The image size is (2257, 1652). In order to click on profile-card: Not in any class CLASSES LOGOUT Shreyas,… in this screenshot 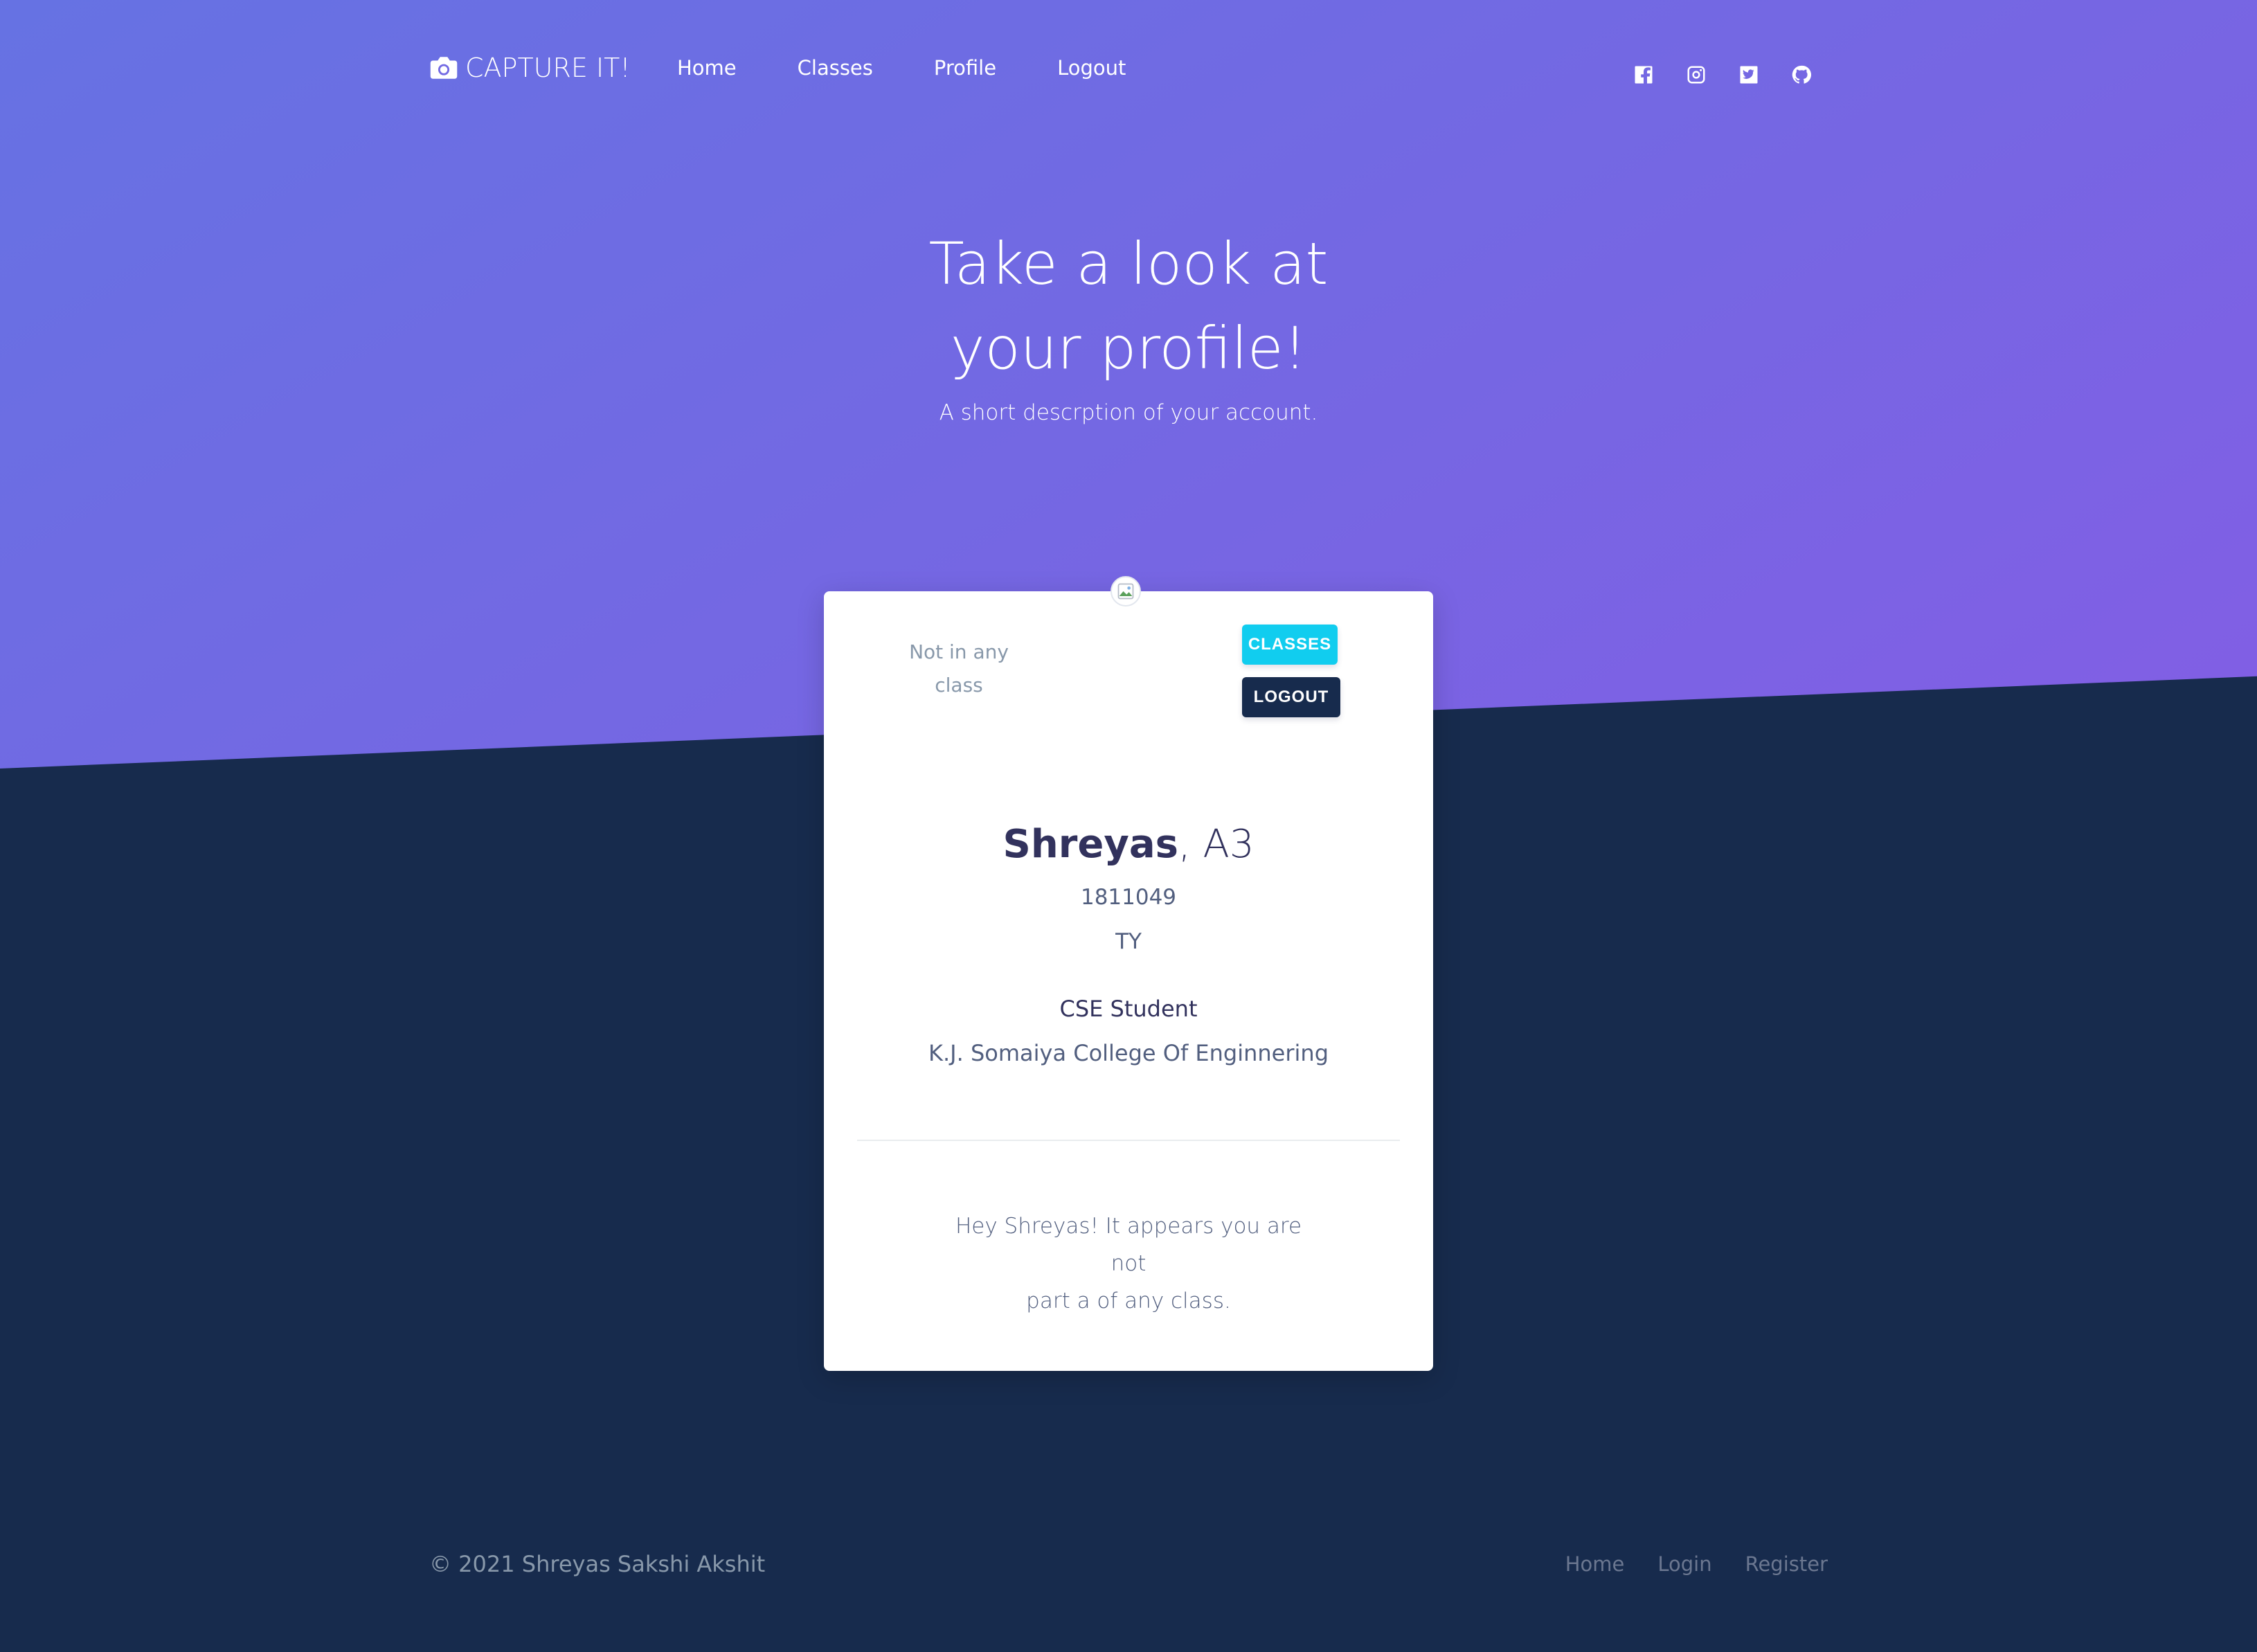, I will do `click(1129, 974)`.